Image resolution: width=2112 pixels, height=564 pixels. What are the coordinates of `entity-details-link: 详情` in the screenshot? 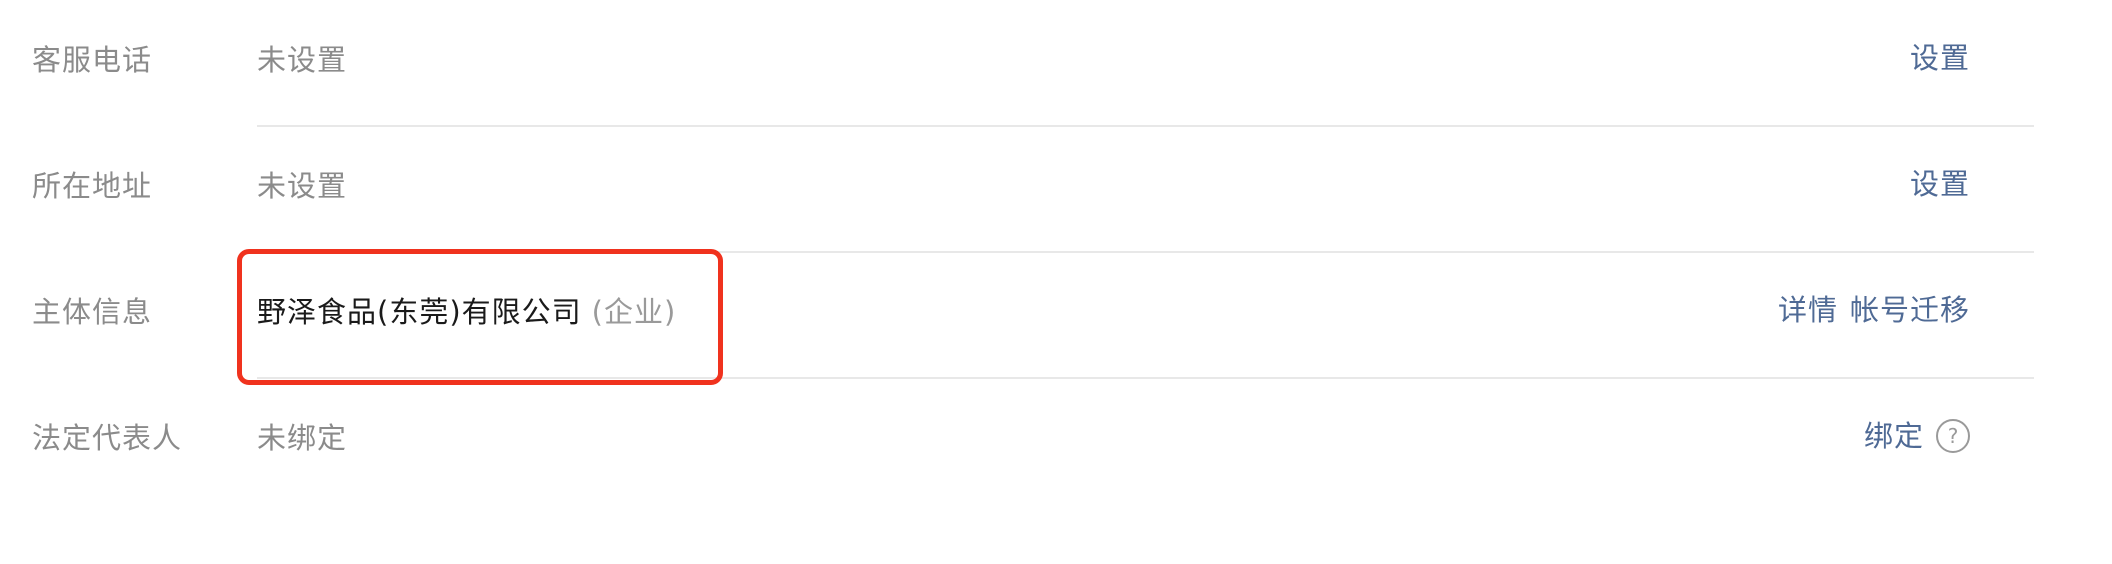 It's located at (1808, 310).